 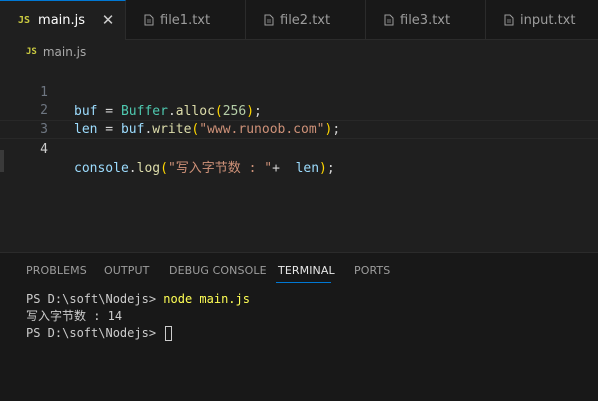 What do you see at coordinates (303, 282) in the screenshot?
I see `active-tab-underline` at bounding box center [303, 282].